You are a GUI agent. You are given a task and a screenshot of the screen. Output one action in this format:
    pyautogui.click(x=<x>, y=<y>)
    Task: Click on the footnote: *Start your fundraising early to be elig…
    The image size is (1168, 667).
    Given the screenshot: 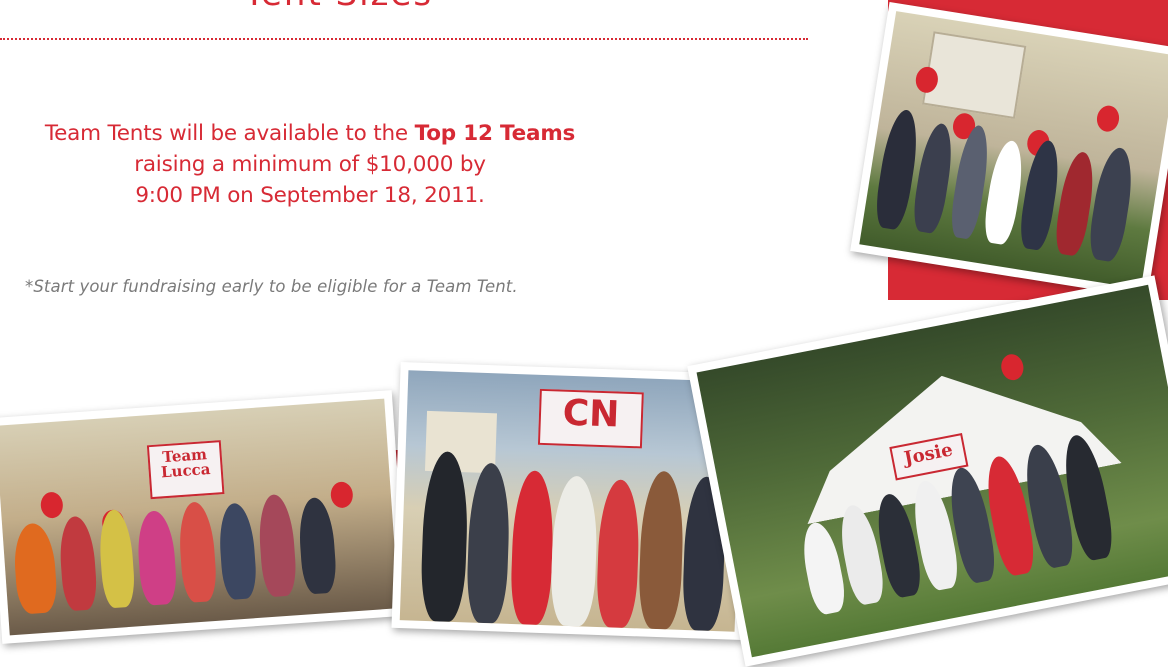 What is the action you would take?
    pyautogui.click(x=271, y=286)
    